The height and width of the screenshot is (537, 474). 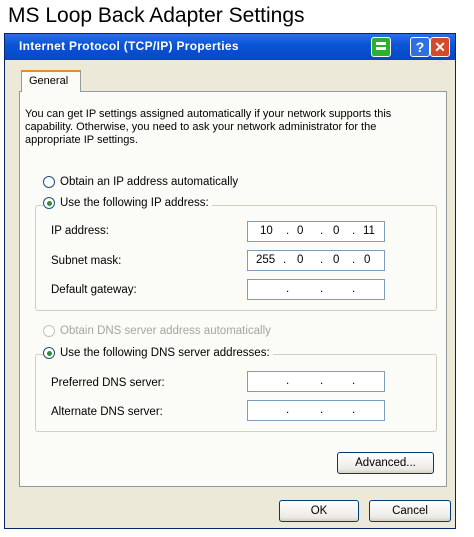 What do you see at coordinates (149, 182) in the screenshot?
I see `obtain-ip-auto-label: Obtain an IP address automatically` at bounding box center [149, 182].